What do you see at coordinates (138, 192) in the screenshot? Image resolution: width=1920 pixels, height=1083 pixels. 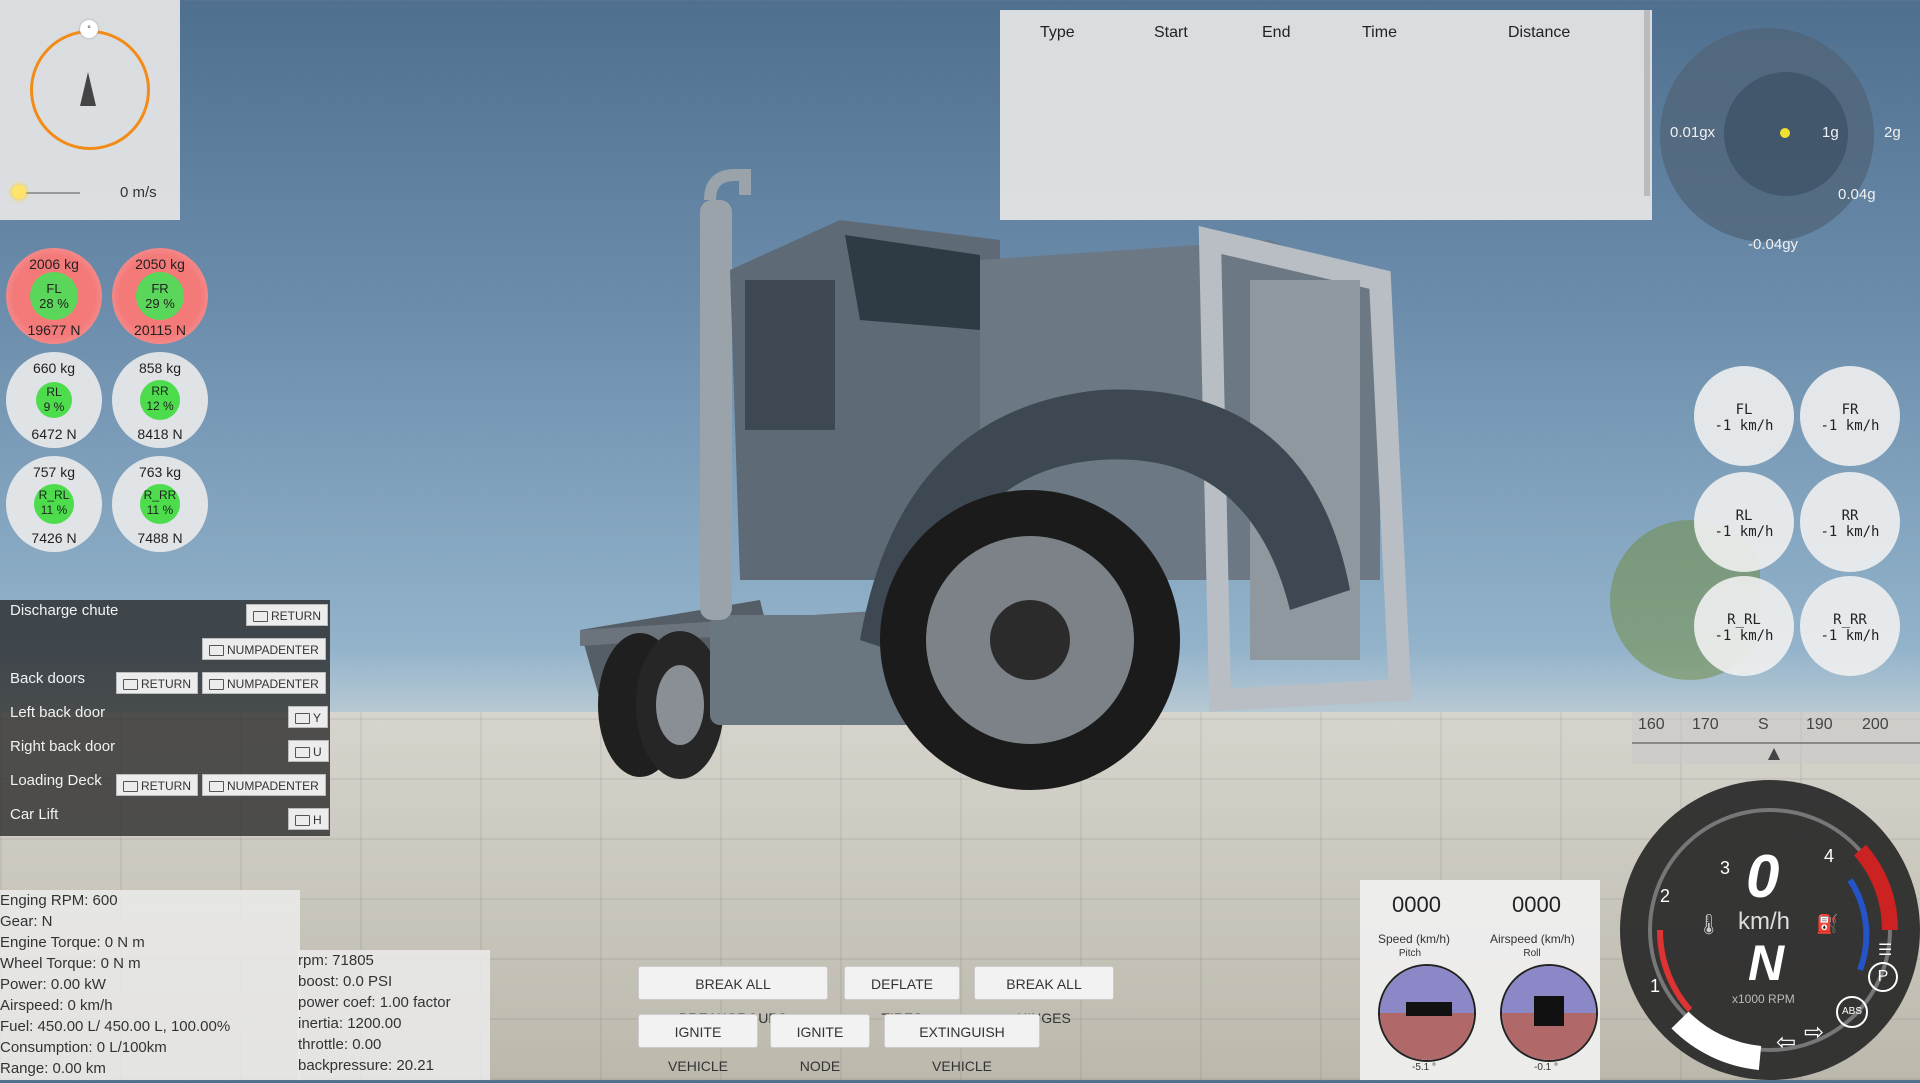 I see `speed-readout: 0 m/s` at bounding box center [138, 192].